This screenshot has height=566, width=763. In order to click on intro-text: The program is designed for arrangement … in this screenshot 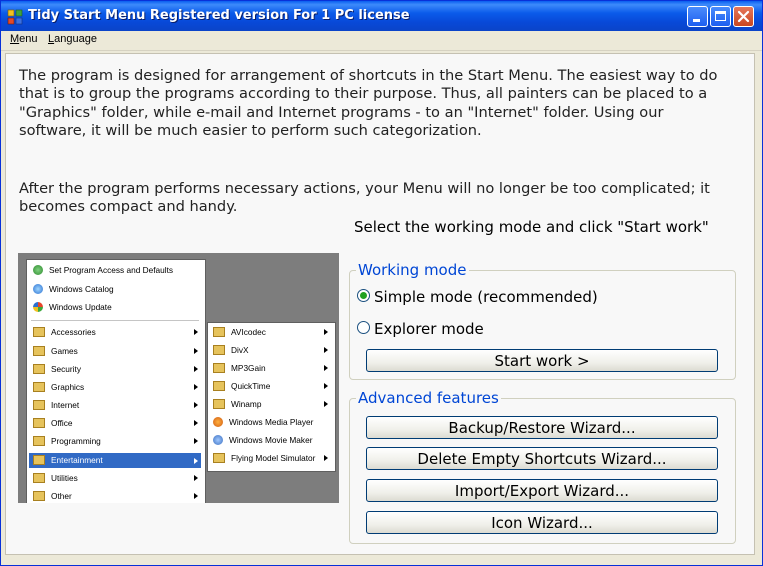, I will do `click(368, 103)`.